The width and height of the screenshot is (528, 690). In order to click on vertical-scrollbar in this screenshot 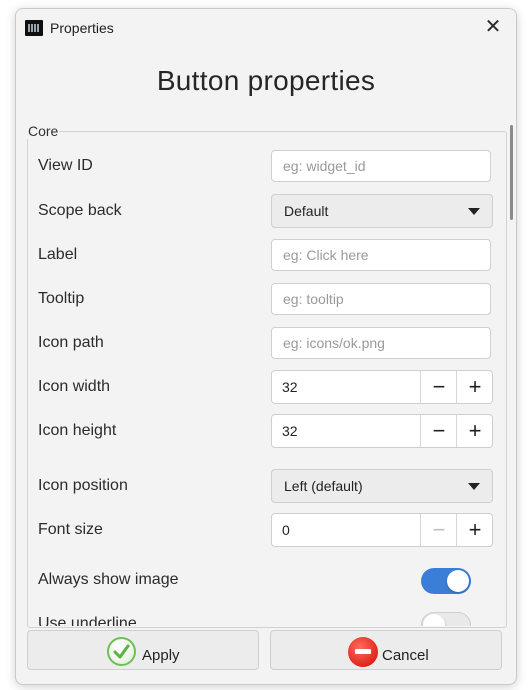, I will do `click(511, 172)`.